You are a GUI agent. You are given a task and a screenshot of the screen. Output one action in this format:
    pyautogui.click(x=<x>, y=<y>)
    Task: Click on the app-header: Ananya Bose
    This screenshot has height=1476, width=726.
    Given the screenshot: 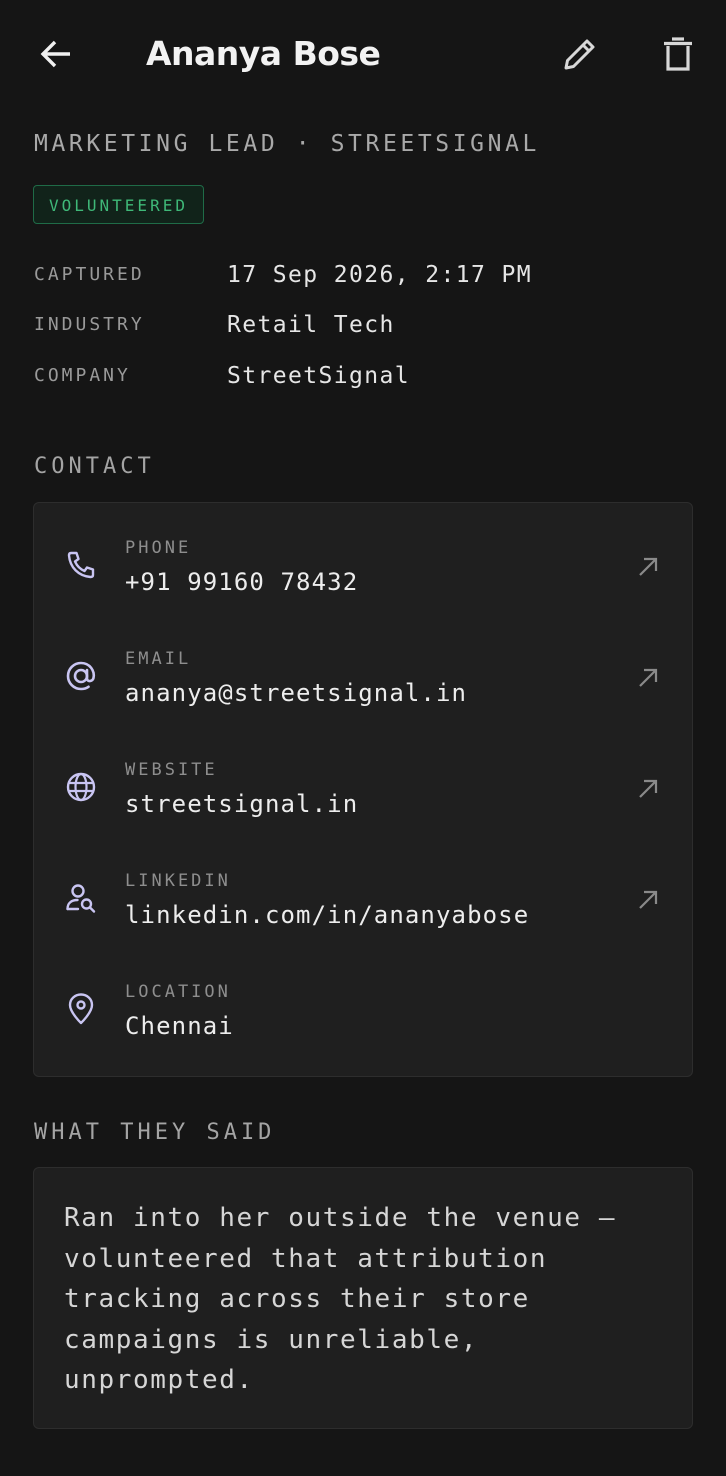 What is the action you would take?
    pyautogui.click(x=363, y=55)
    